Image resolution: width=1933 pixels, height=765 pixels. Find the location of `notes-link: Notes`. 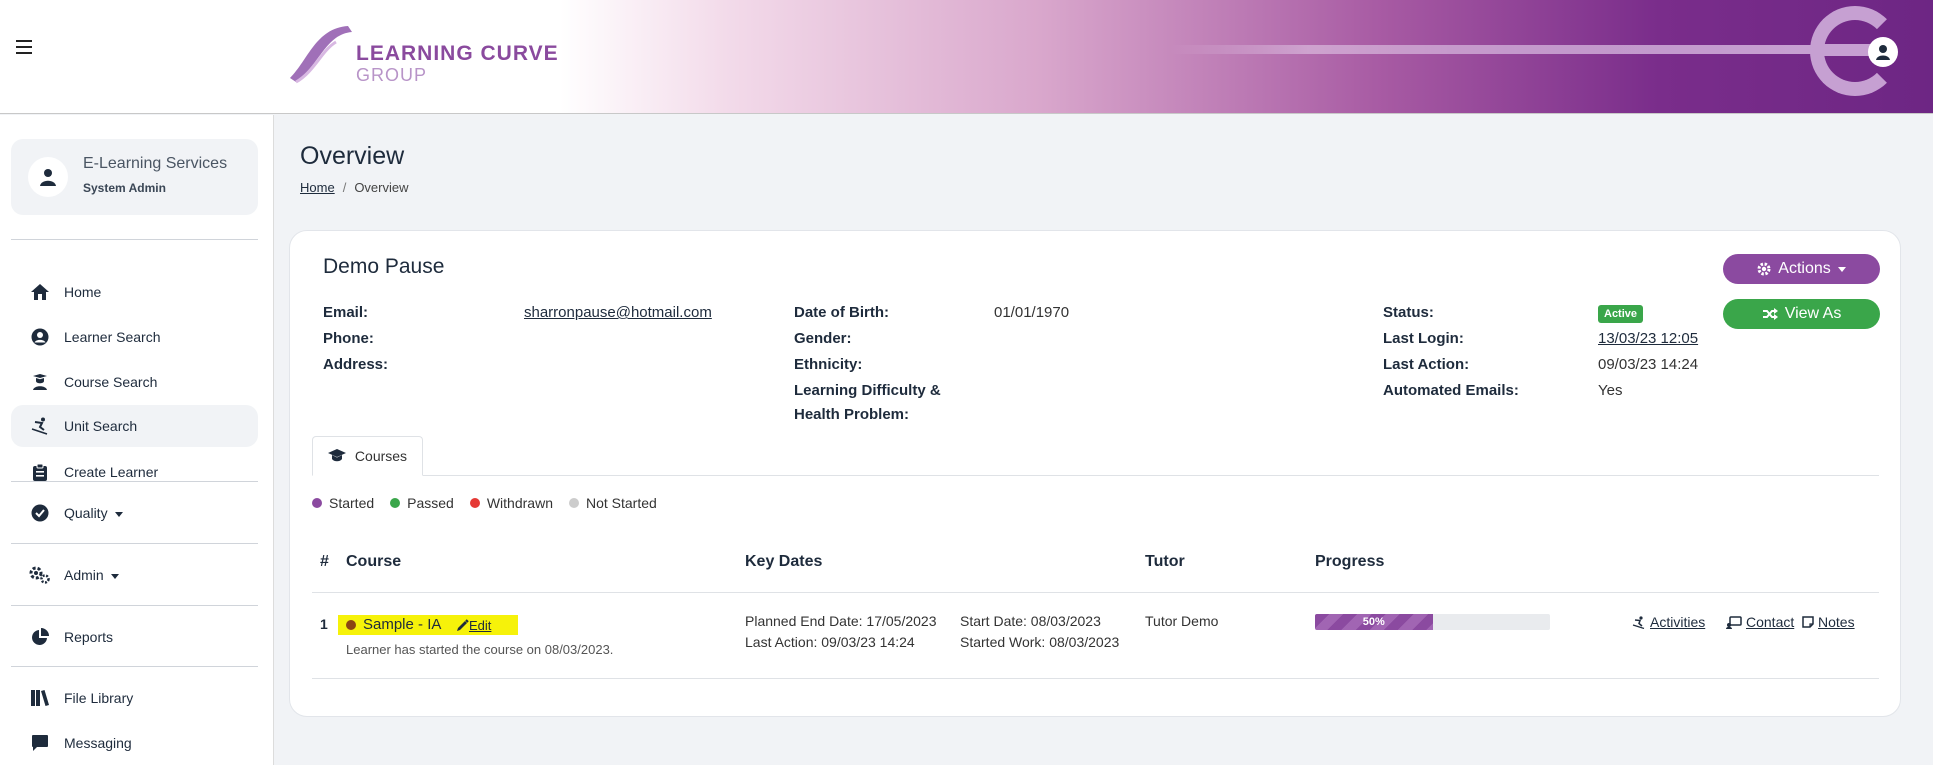

notes-link: Notes is located at coordinates (1828, 622).